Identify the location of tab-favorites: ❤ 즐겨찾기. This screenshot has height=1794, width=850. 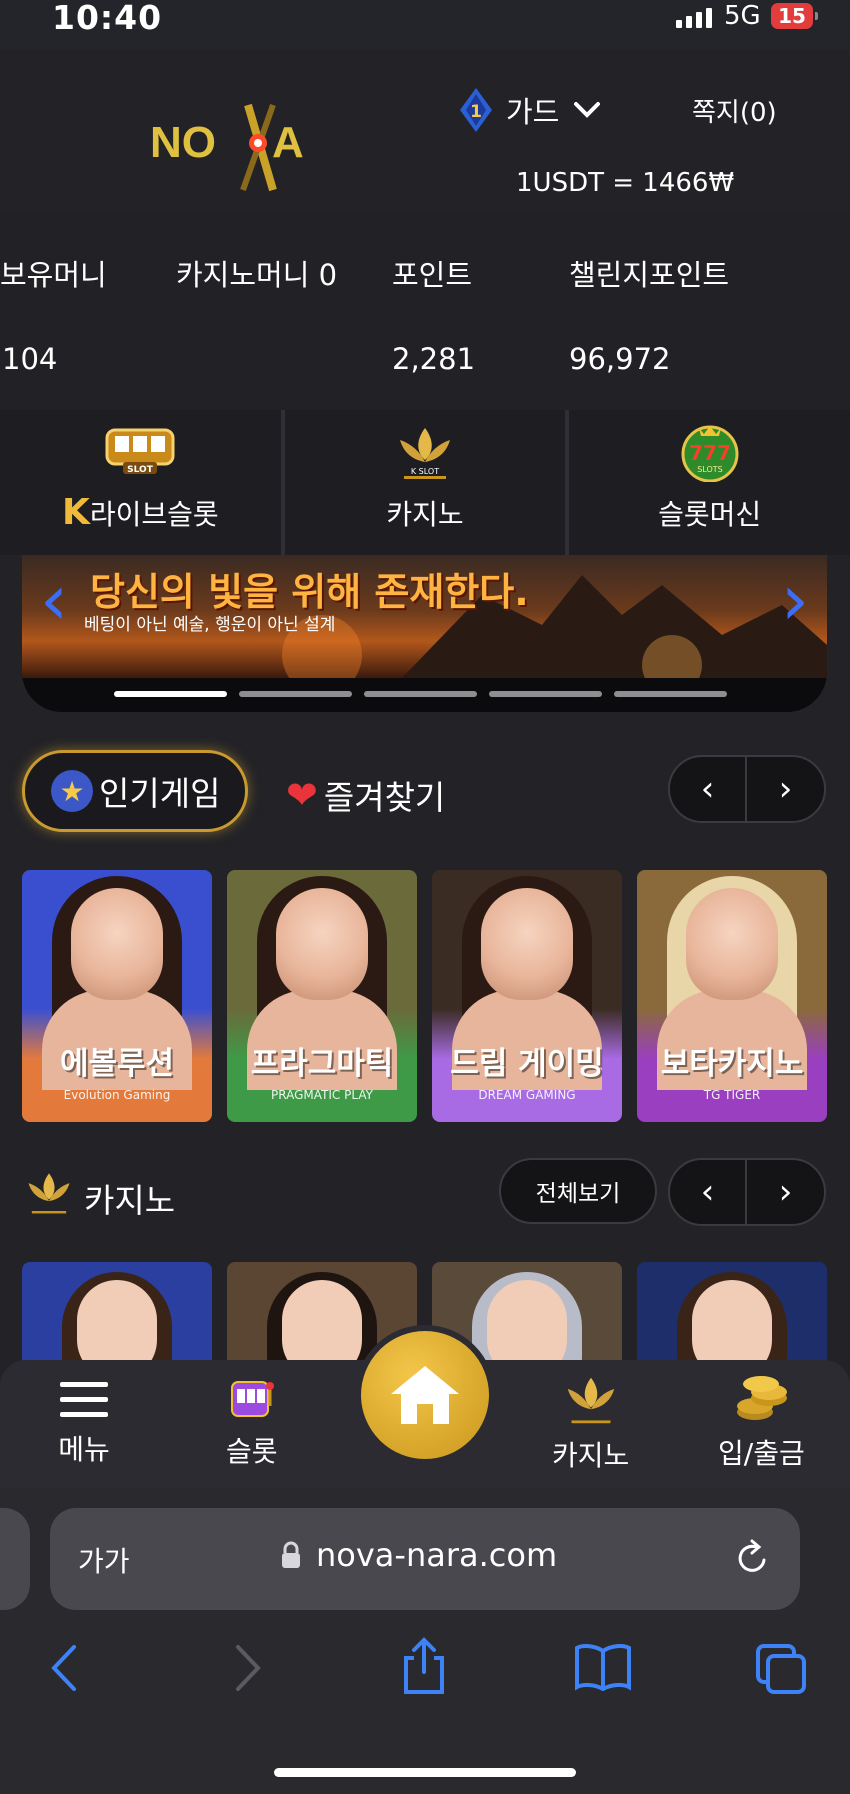
(365, 795).